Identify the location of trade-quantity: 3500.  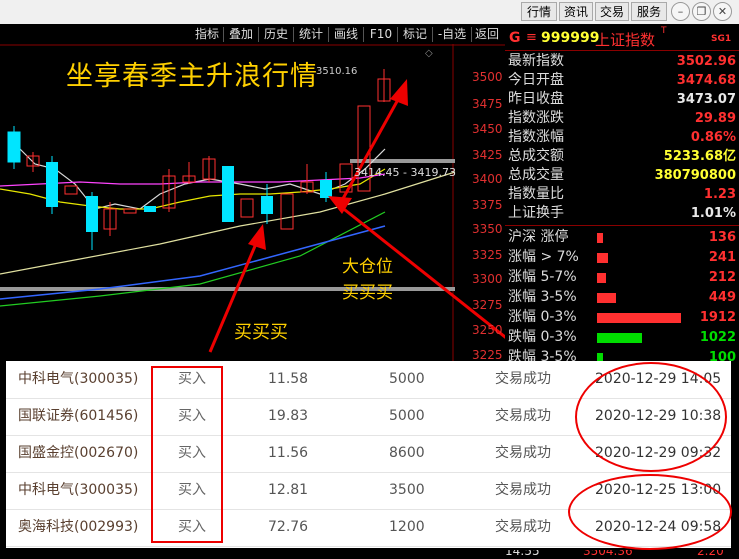
(407, 490).